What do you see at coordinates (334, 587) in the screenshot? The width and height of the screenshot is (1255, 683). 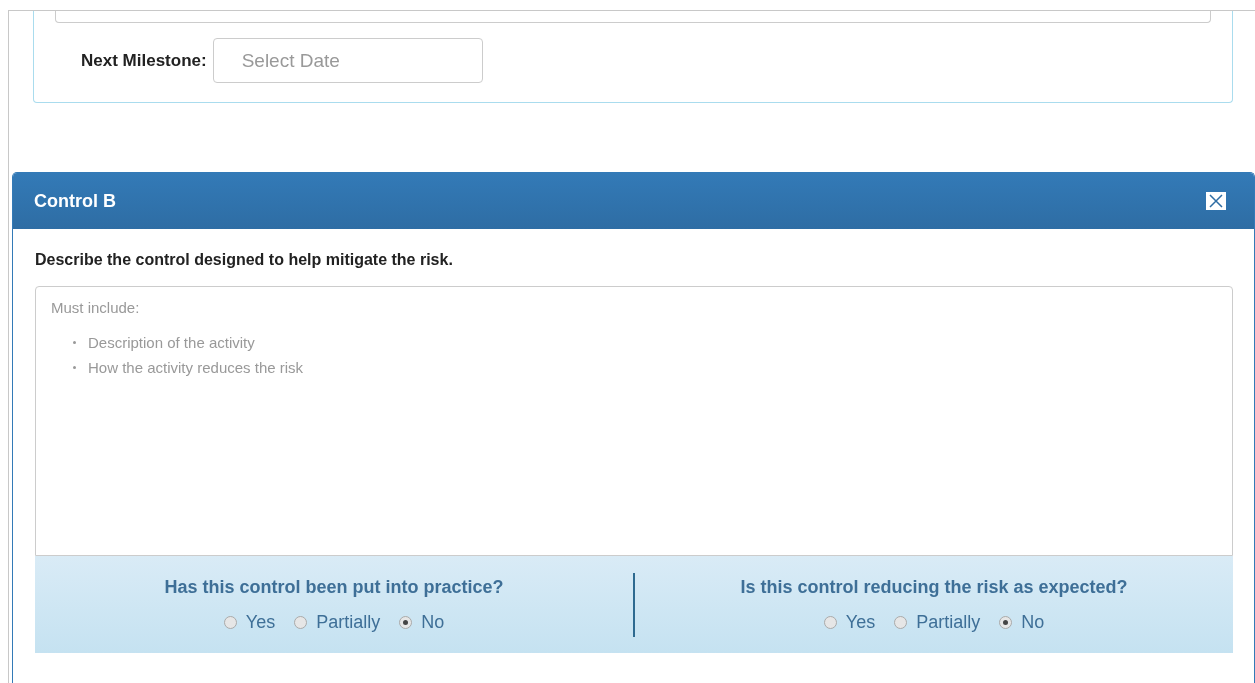 I see `question-text: Has this control been put into practice?` at bounding box center [334, 587].